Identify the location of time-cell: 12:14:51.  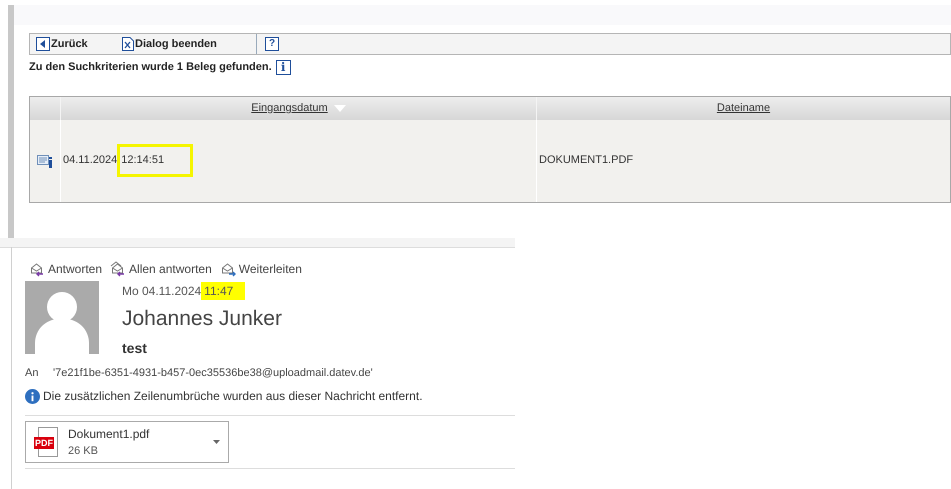
(155, 160).